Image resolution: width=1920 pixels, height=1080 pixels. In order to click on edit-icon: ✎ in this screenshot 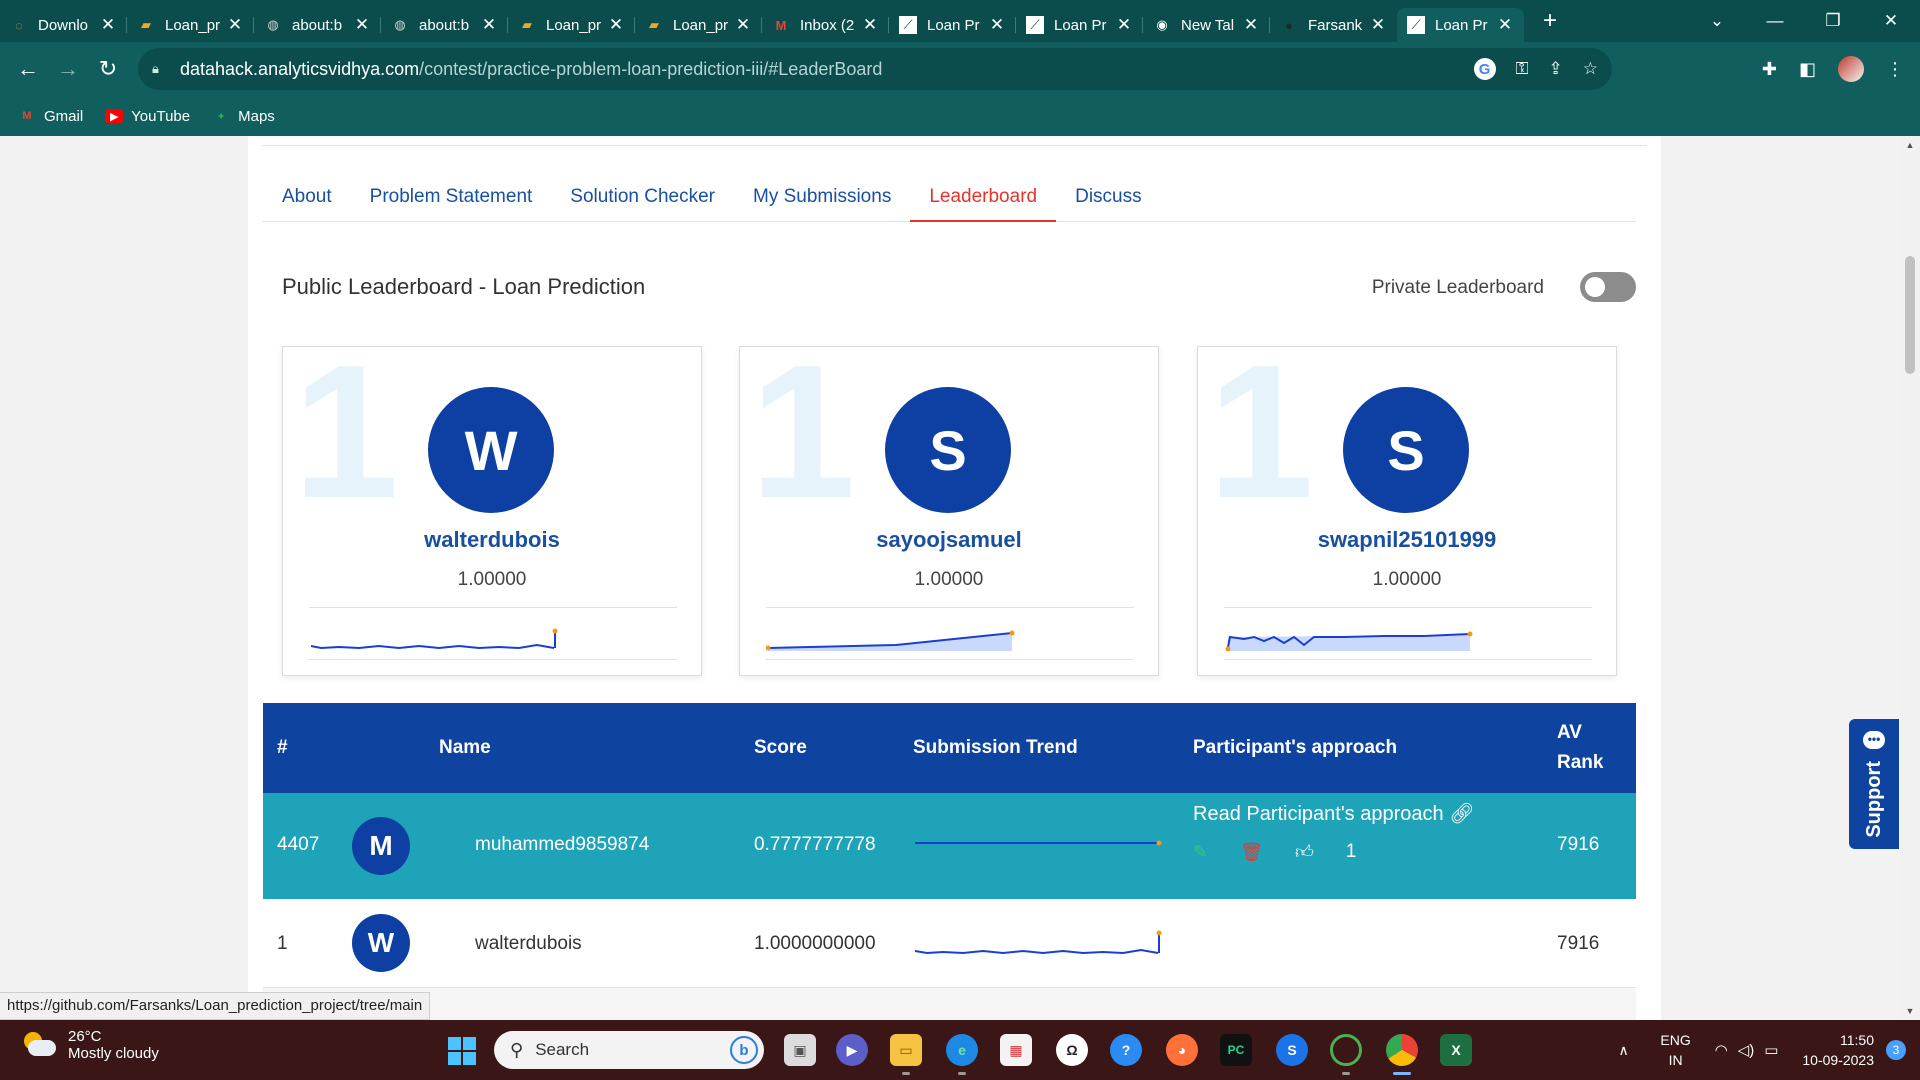, I will do `click(1200, 852)`.